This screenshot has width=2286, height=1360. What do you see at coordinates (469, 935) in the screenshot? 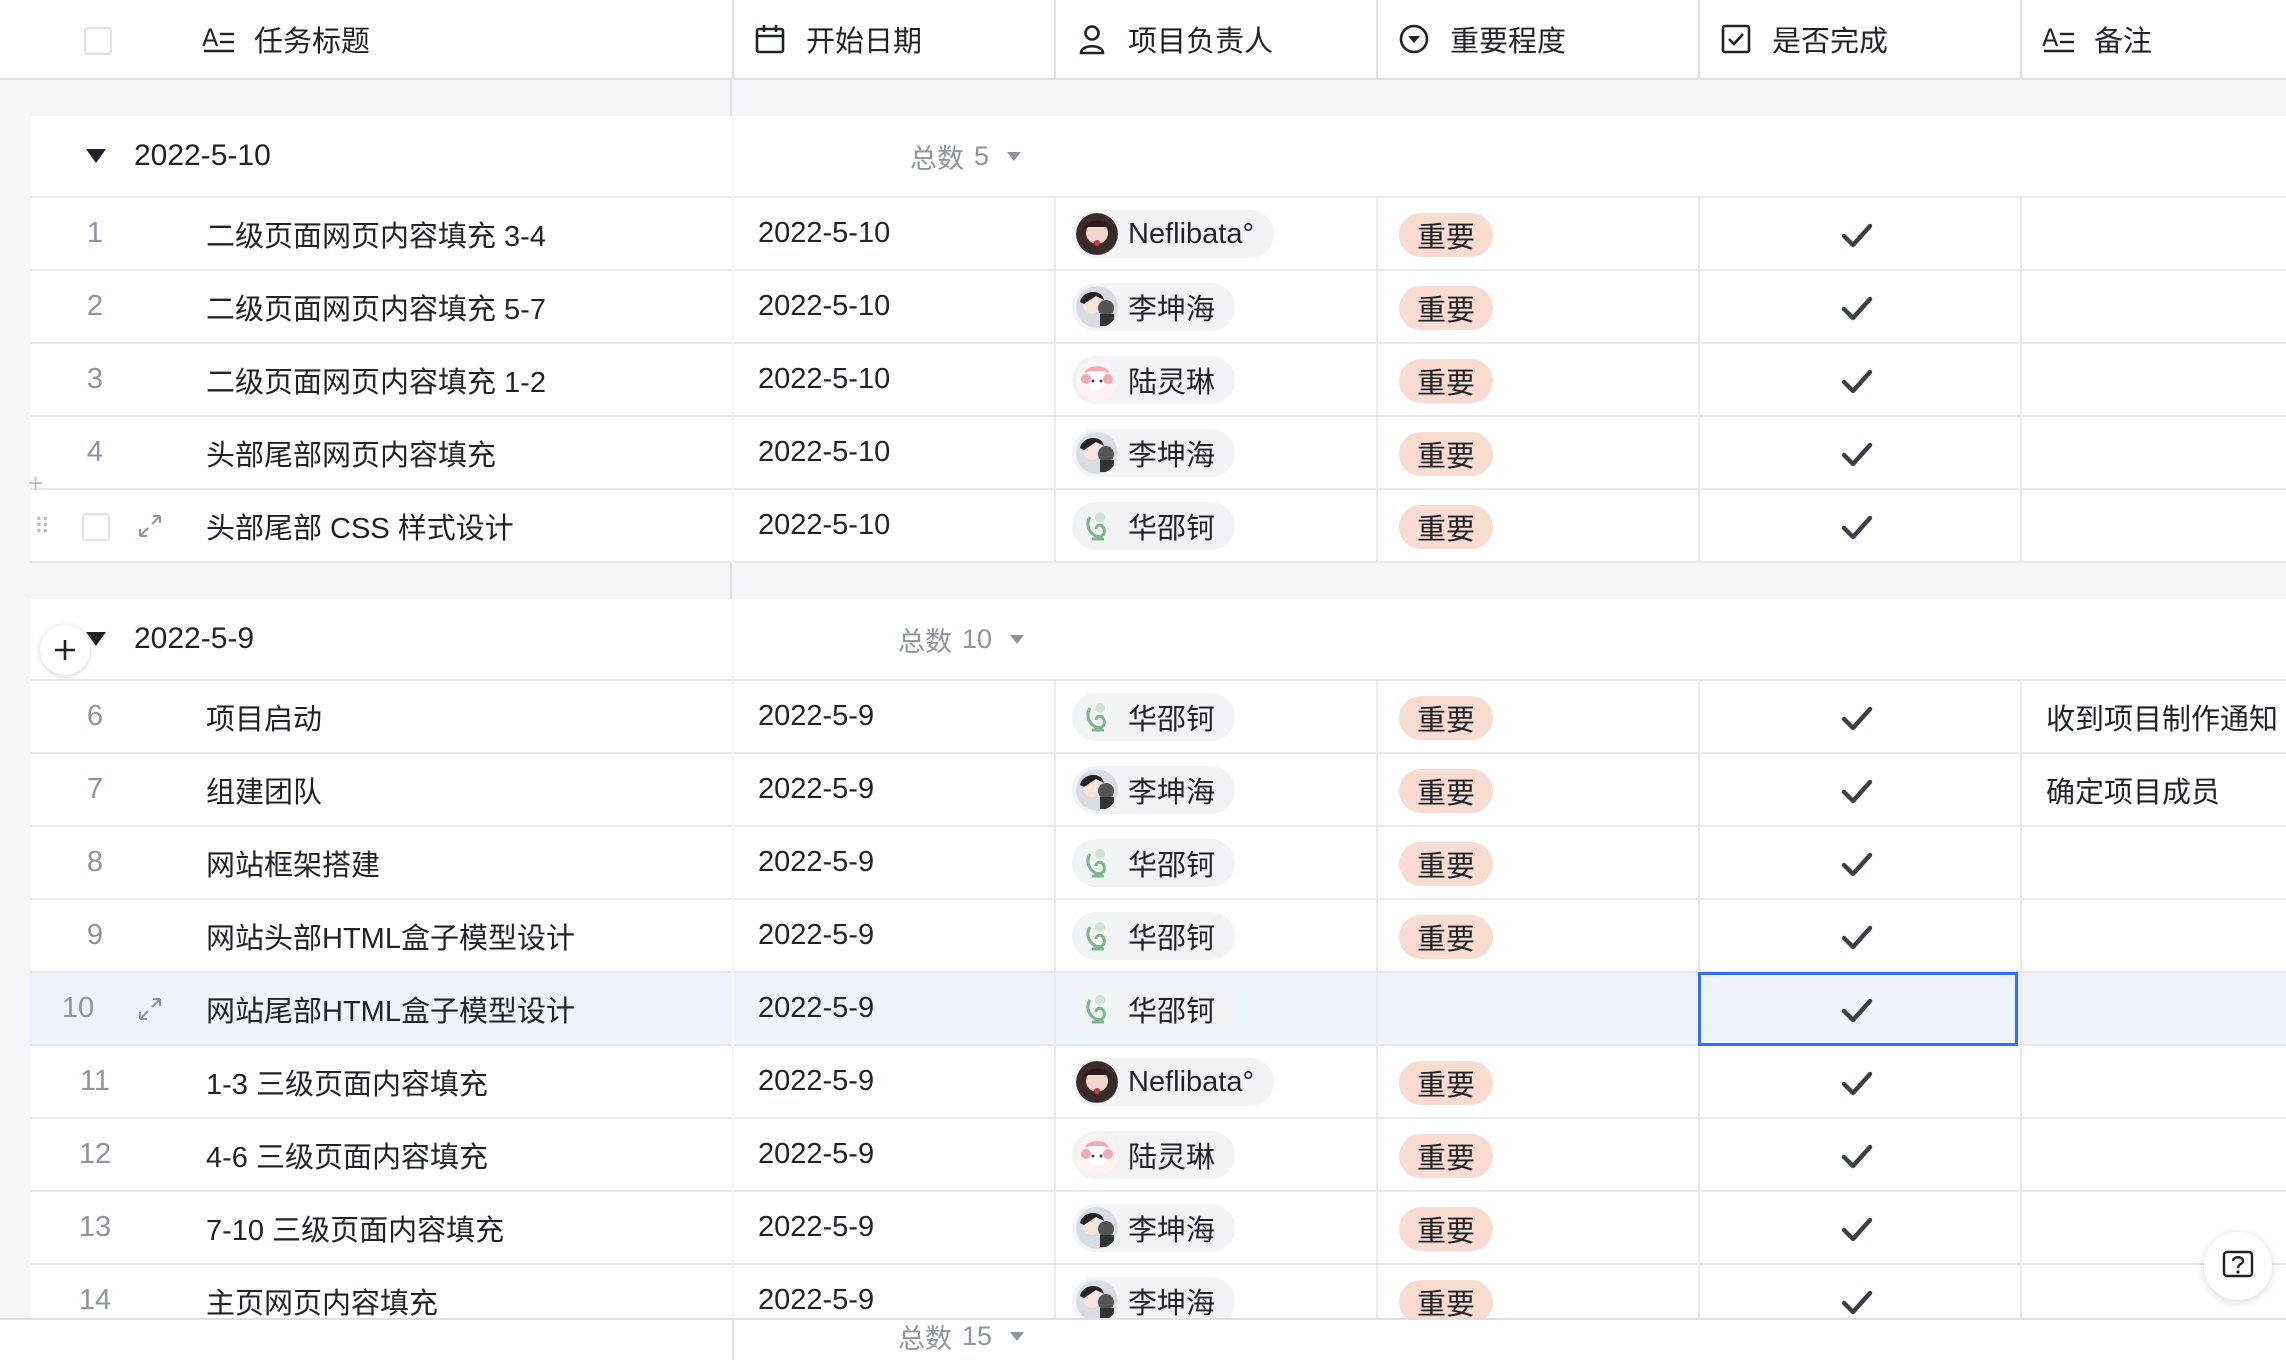
I see `task-title: 网站头部HTML盒子模型设计` at bounding box center [469, 935].